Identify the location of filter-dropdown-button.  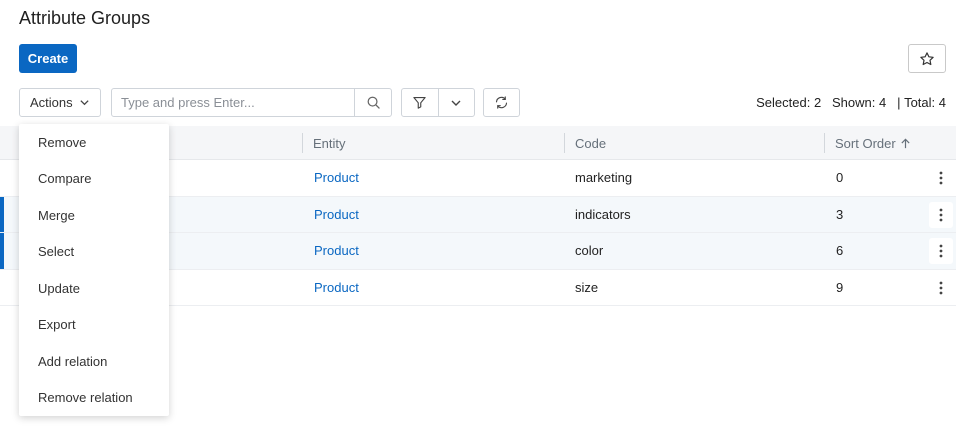
(456, 102).